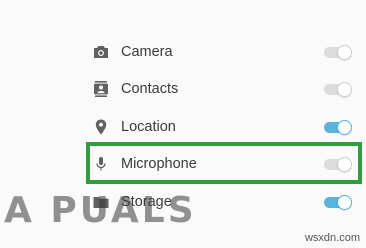 The image size is (366, 248). I want to click on permission-label: Location, so click(148, 127).